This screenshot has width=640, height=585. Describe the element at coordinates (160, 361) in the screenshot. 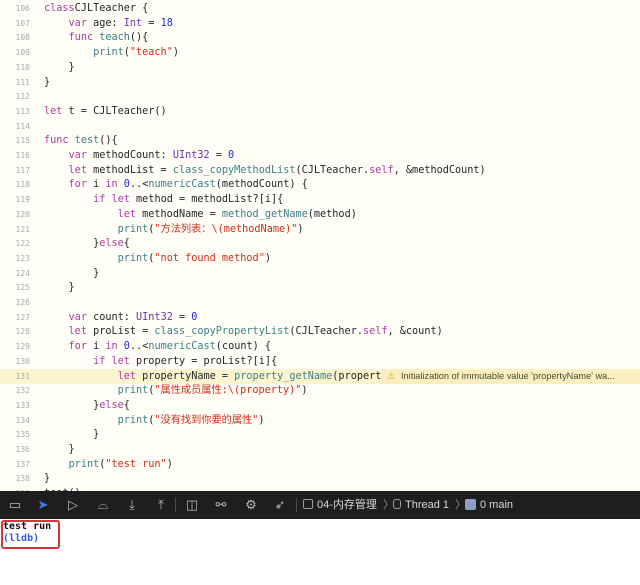

I see `code-text: if let property = proList?[i]{` at that location.